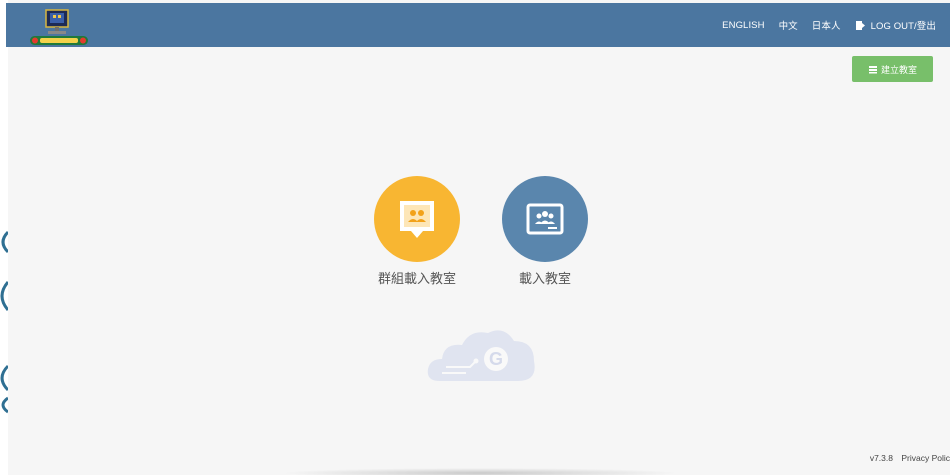 The image size is (950, 475). I want to click on load-classroom-circle, so click(545, 219).